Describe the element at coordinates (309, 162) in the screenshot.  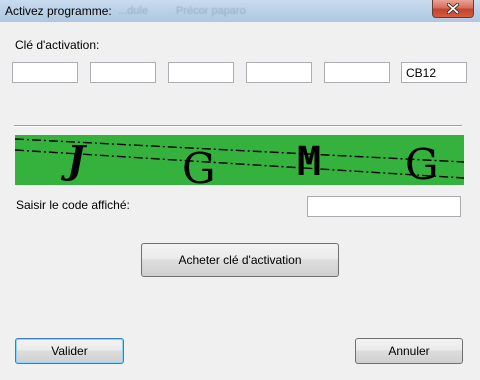
I see `captcha-char-3: M` at that location.